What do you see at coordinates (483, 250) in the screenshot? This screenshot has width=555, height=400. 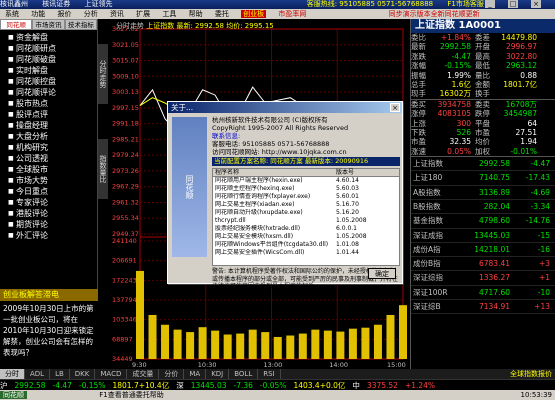 I see `index-row: 成份A指 14218.01 -16` at bounding box center [483, 250].